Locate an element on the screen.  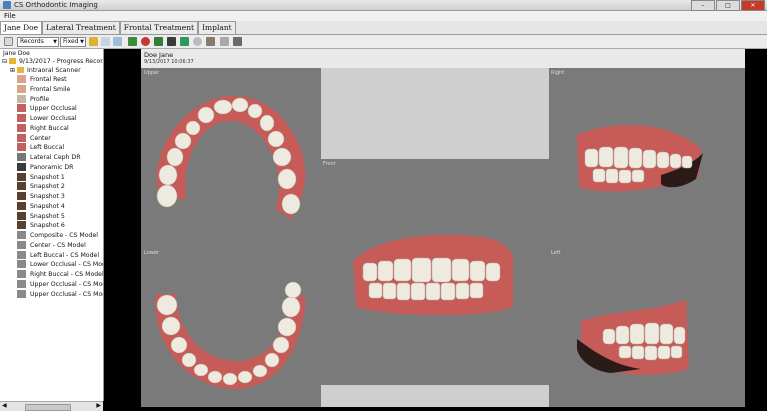
window-controls: – □ ✕ is located at coordinates (727, 5).